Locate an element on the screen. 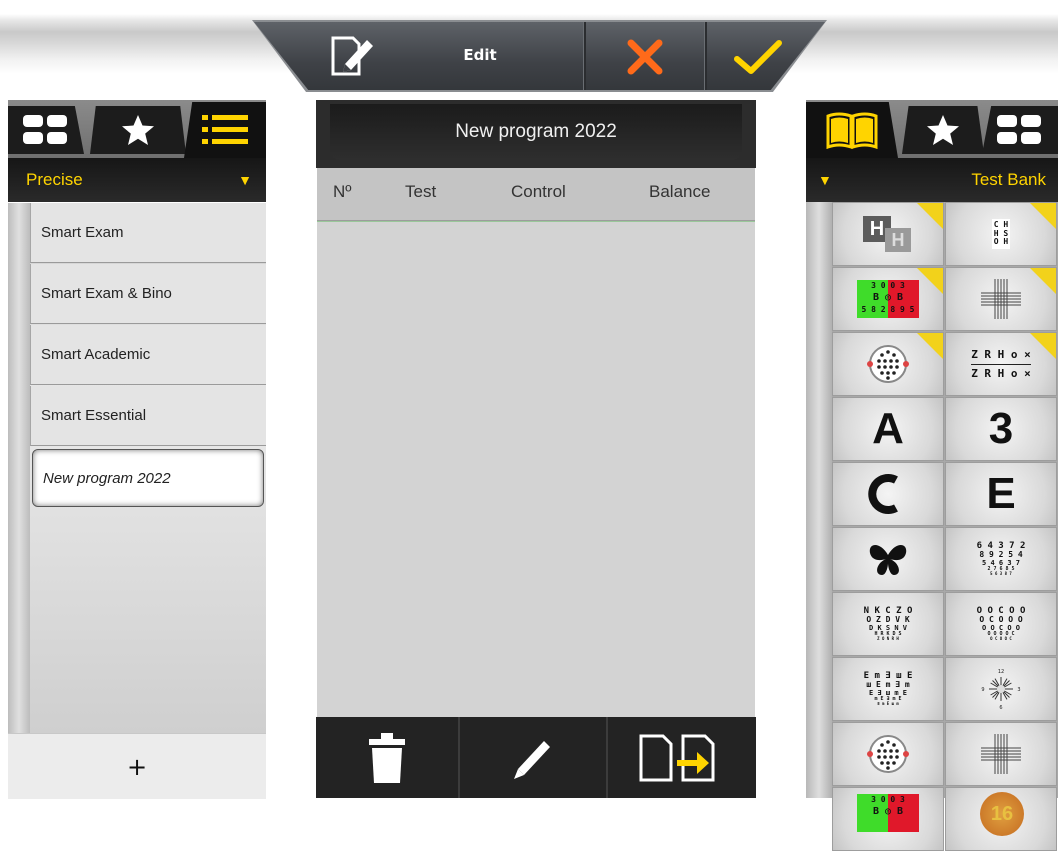 The width and height of the screenshot is (1058, 851). left-tabbar is located at coordinates (137, 129).